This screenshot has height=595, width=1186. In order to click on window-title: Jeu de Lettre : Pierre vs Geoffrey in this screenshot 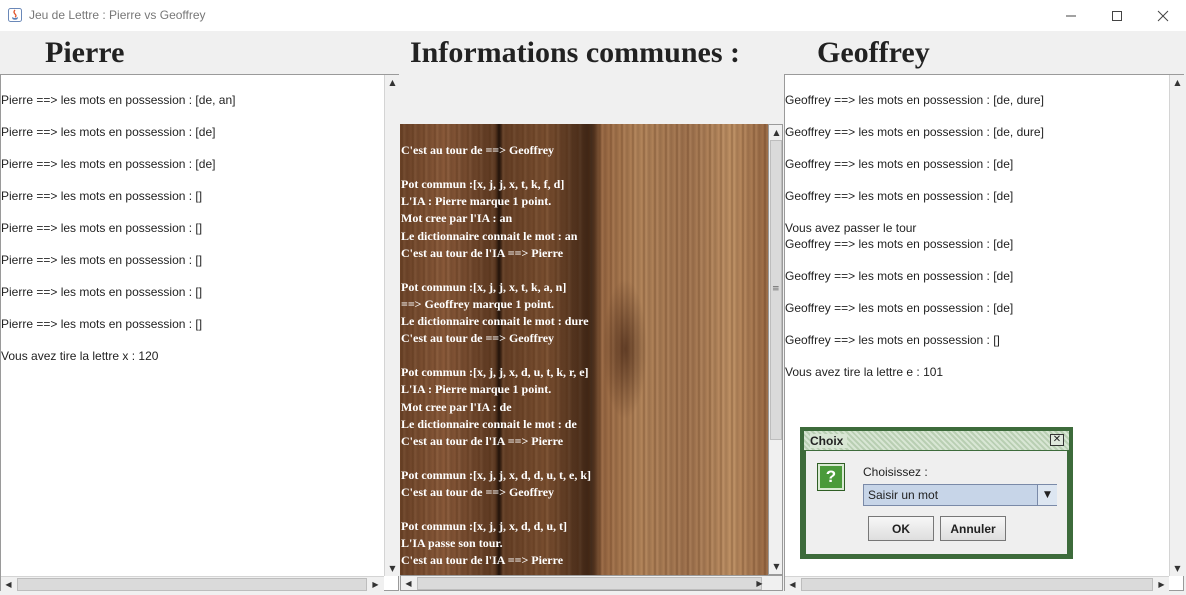, I will do `click(117, 15)`.